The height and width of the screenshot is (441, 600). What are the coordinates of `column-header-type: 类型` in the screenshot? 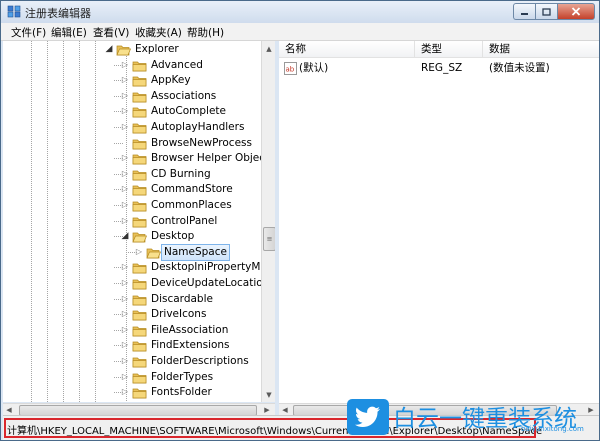 It's located at (449, 49).